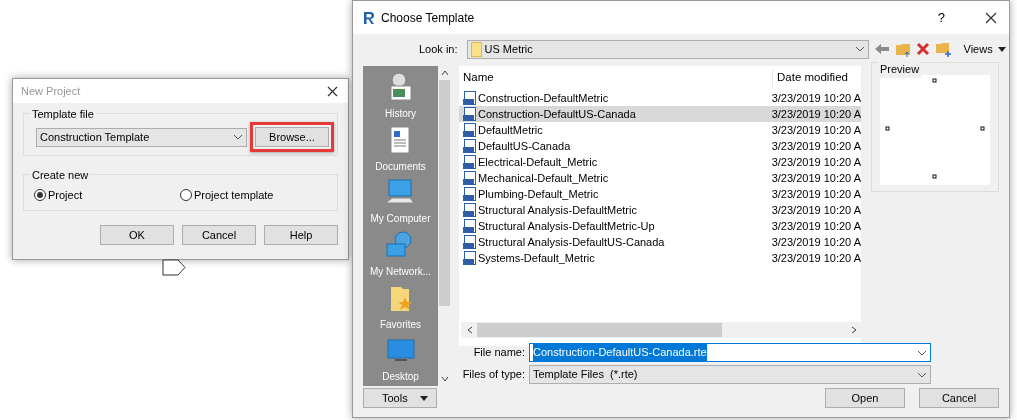 This screenshot has width=1017, height=420. I want to click on file-name: Mechanical-Default_Metric, so click(543, 178).